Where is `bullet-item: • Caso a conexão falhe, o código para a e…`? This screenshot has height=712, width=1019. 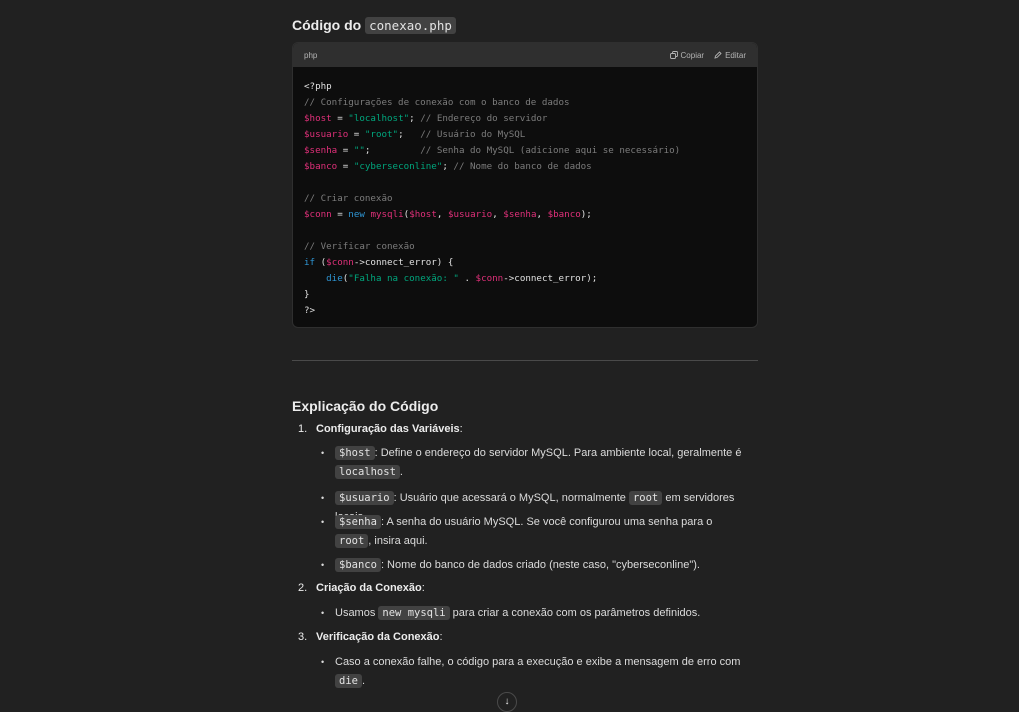
bullet-item: • Caso a conexão falhe, o código para a e… is located at coordinates (536, 672).